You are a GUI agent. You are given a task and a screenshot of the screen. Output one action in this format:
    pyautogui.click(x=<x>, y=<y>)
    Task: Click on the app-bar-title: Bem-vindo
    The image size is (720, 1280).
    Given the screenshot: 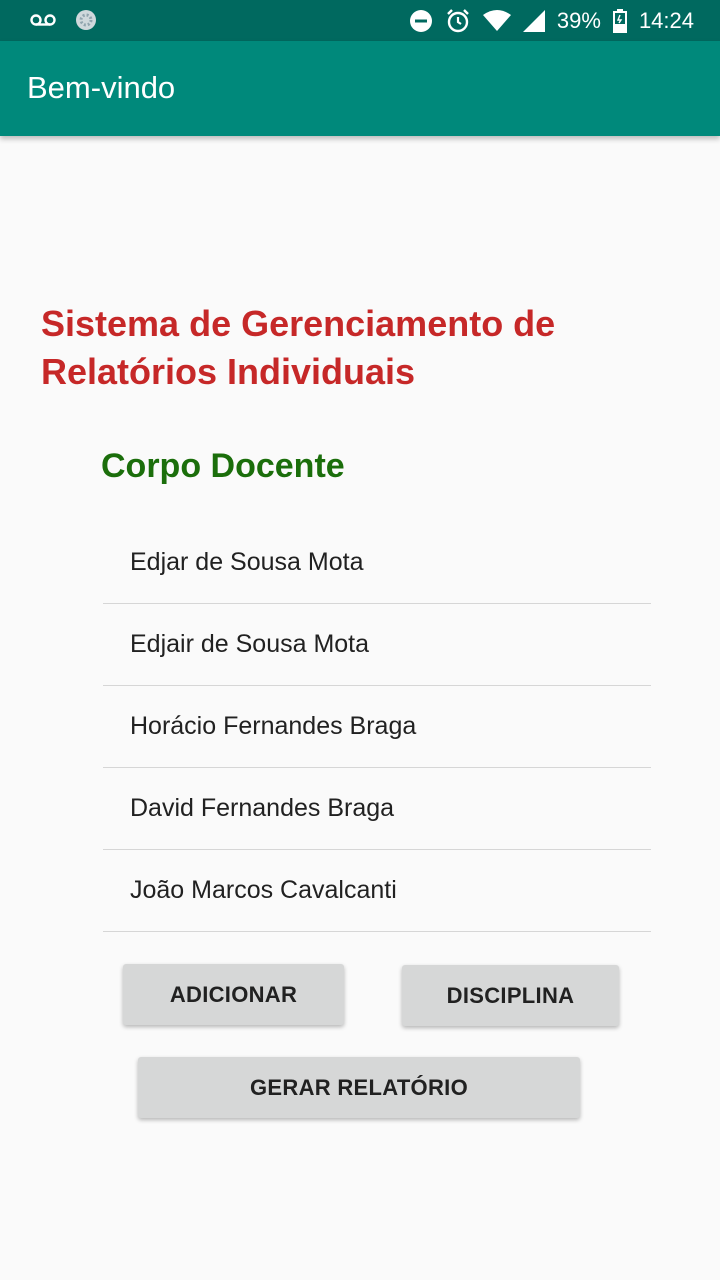 What is the action you would take?
    pyautogui.click(x=101, y=87)
    